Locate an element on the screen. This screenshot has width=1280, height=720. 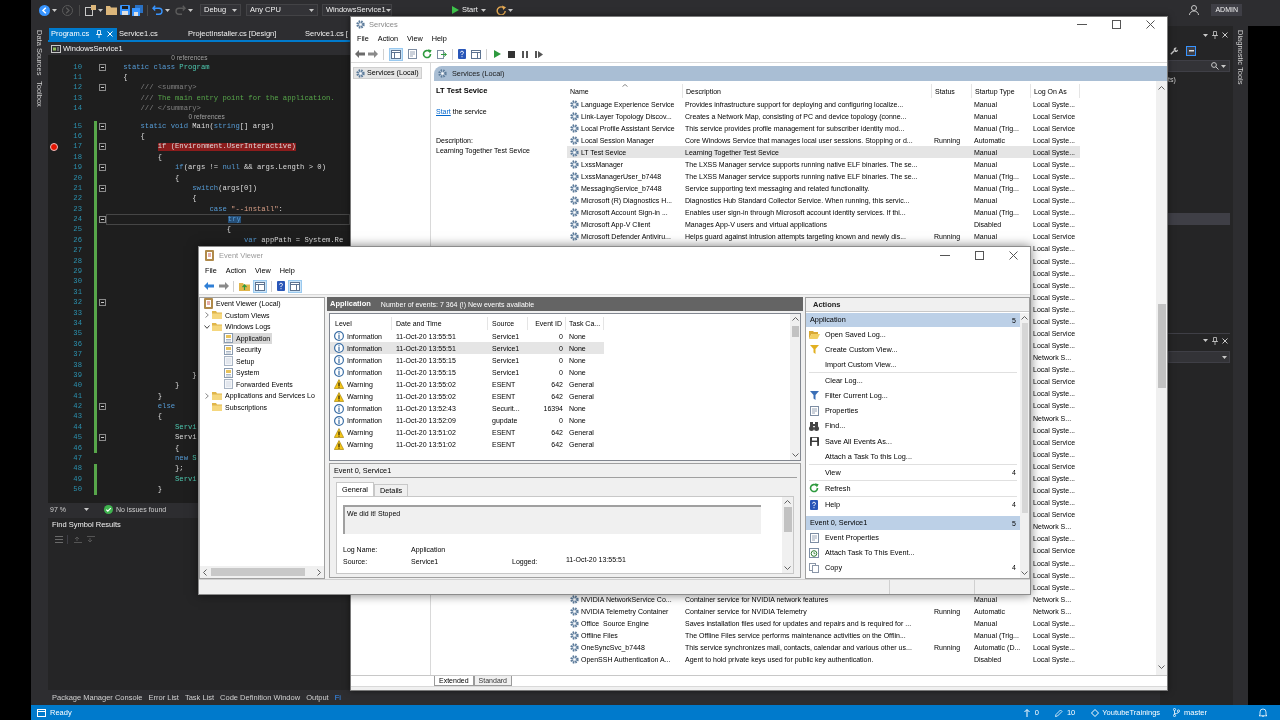
open-folder-icon is located at coordinates (814, 335).